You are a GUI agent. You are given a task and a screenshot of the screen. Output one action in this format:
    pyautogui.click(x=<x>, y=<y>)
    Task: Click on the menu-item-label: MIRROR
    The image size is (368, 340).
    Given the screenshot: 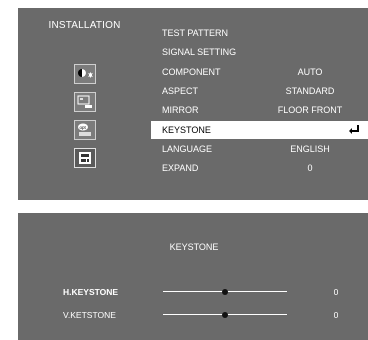 What is the action you would take?
    pyautogui.click(x=180, y=110)
    